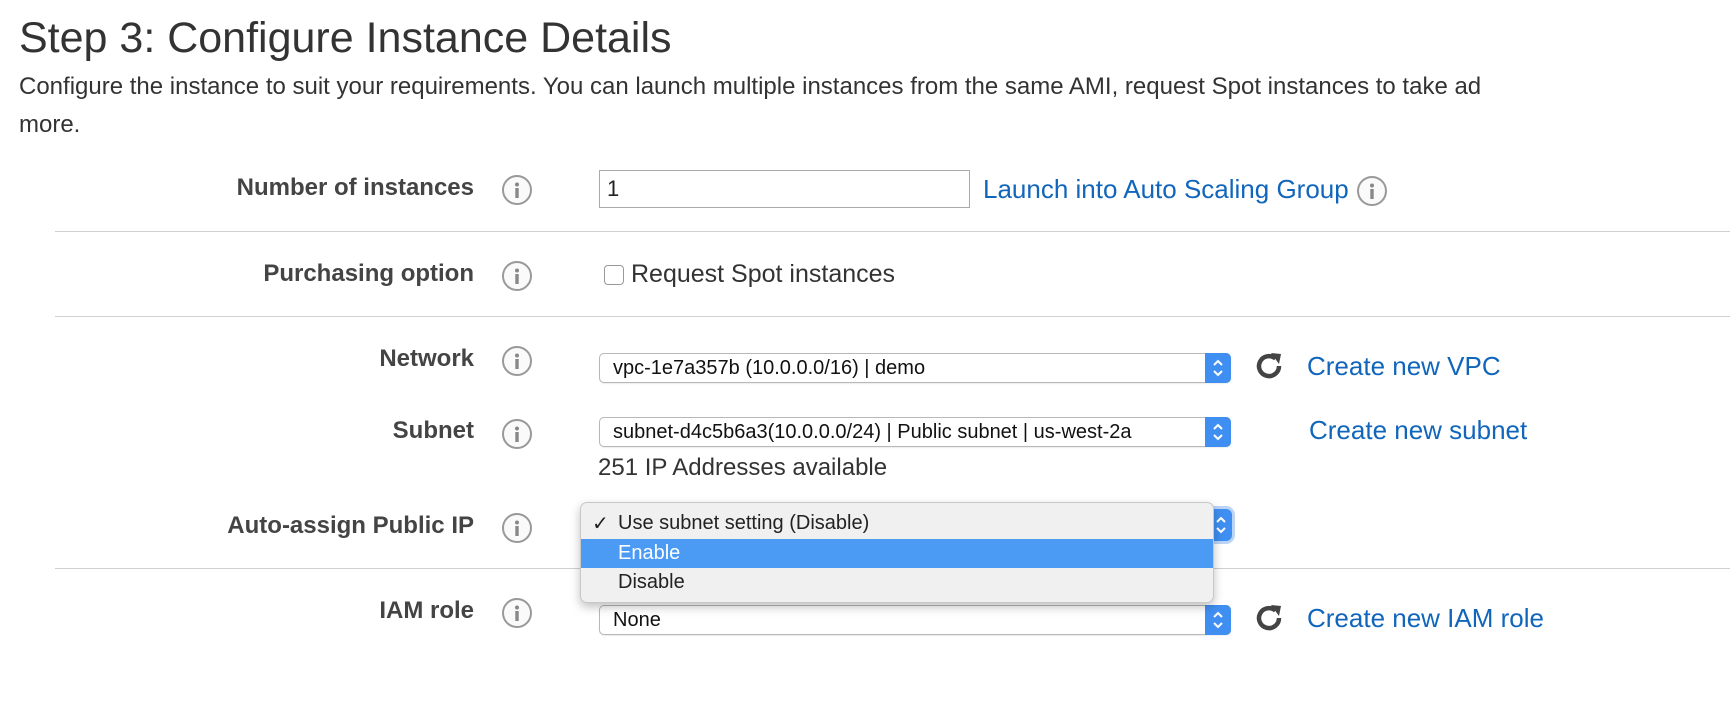 The height and width of the screenshot is (726, 1730). What do you see at coordinates (368, 273) in the screenshot?
I see `purchasing-option-label: Purchasing option` at bounding box center [368, 273].